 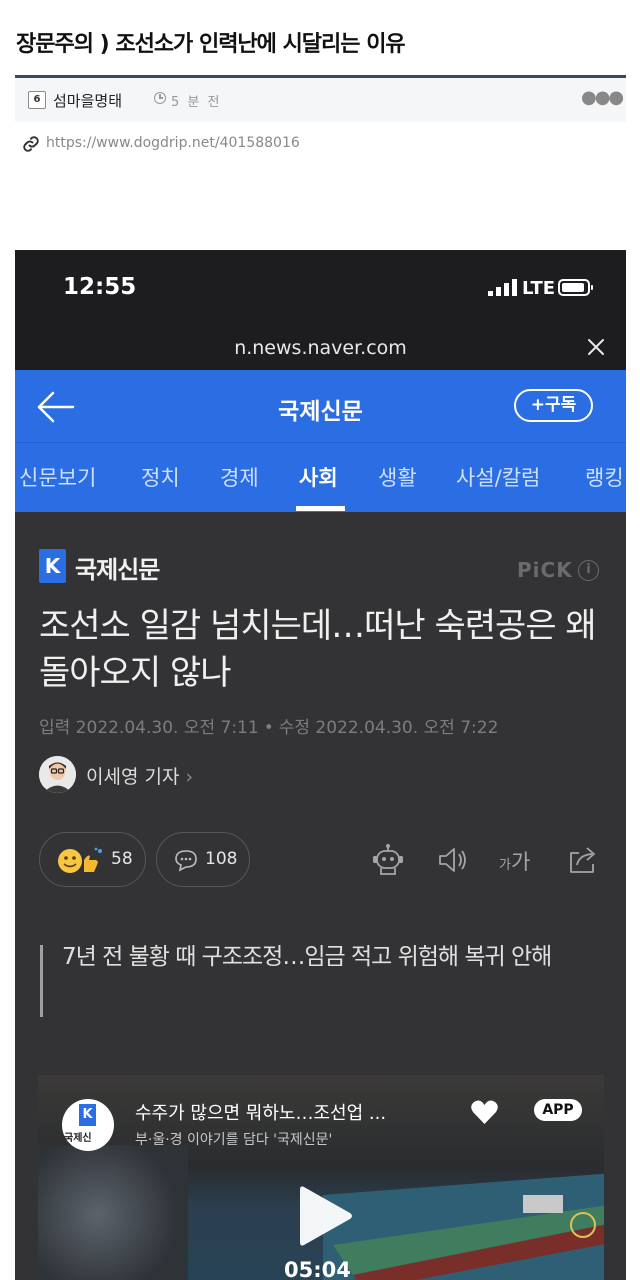 I want to click on tab-life: 생활, so click(x=397, y=477).